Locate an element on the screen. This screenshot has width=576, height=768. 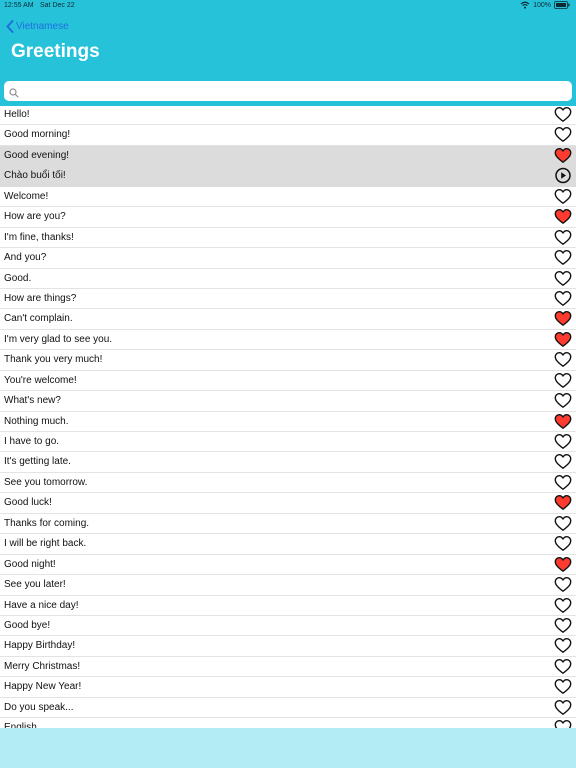
phrase-row: Good luck! is located at coordinates (288, 503).